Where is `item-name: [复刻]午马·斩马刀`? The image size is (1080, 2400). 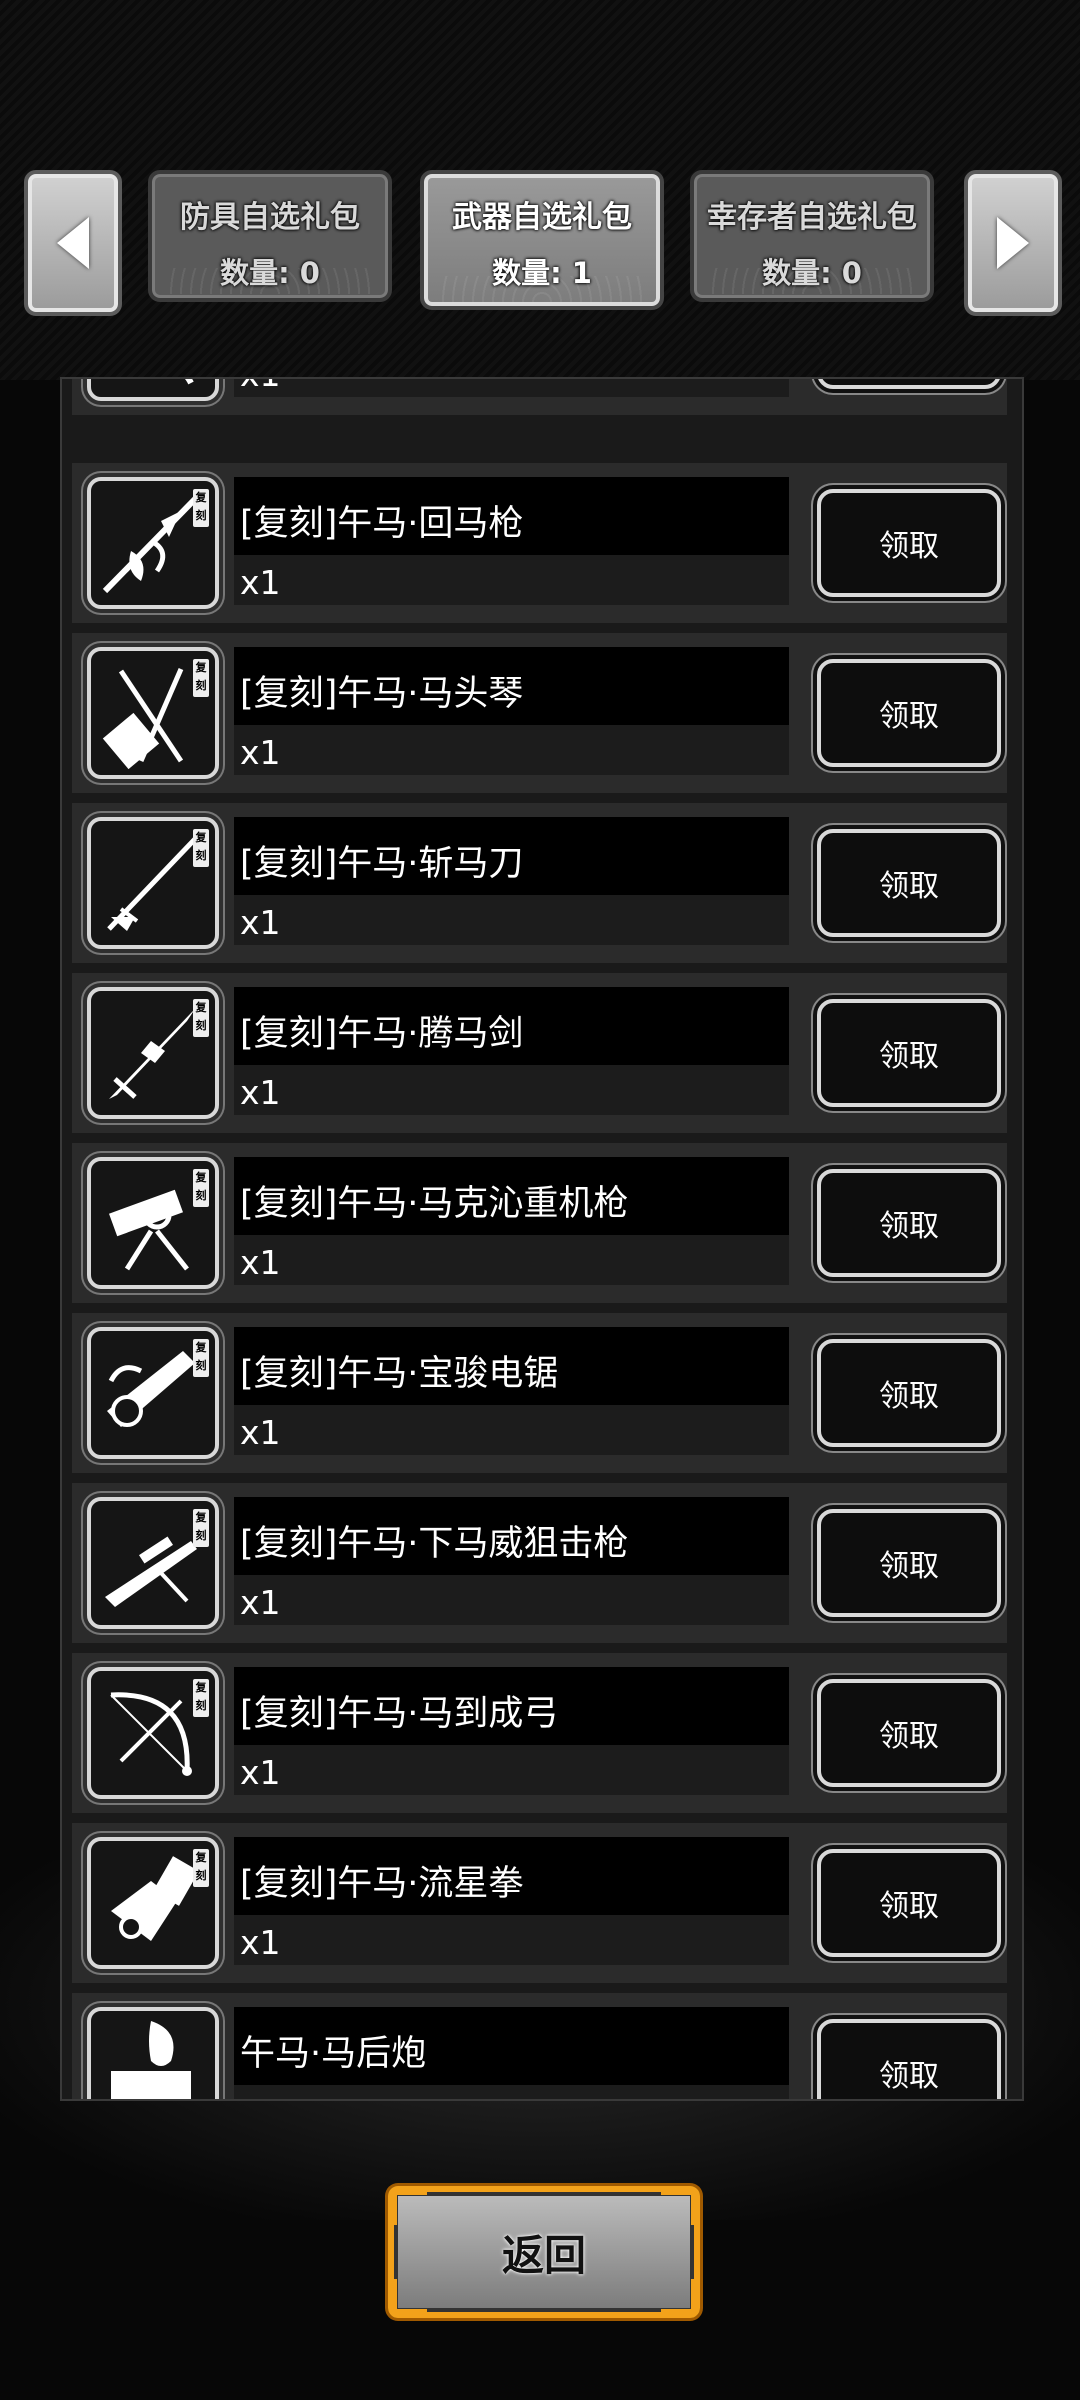
item-name: [复刻]午马·斩马刀 is located at coordinates (382, 864).